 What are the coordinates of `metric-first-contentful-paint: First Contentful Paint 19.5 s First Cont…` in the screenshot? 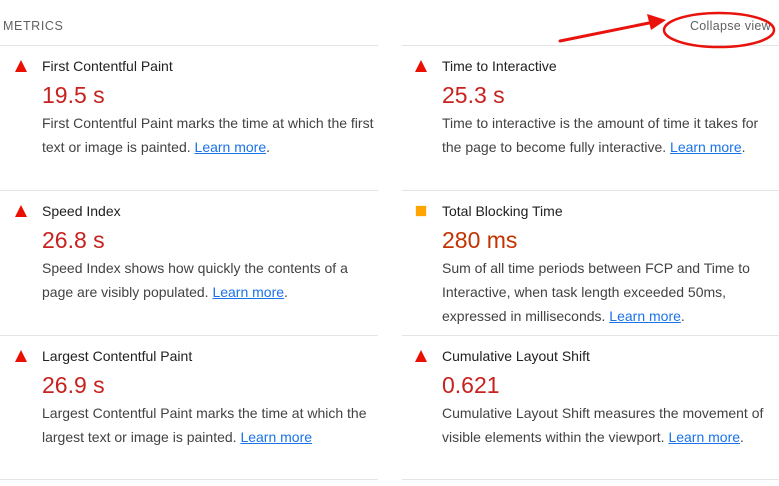 It's located at (198, 107).